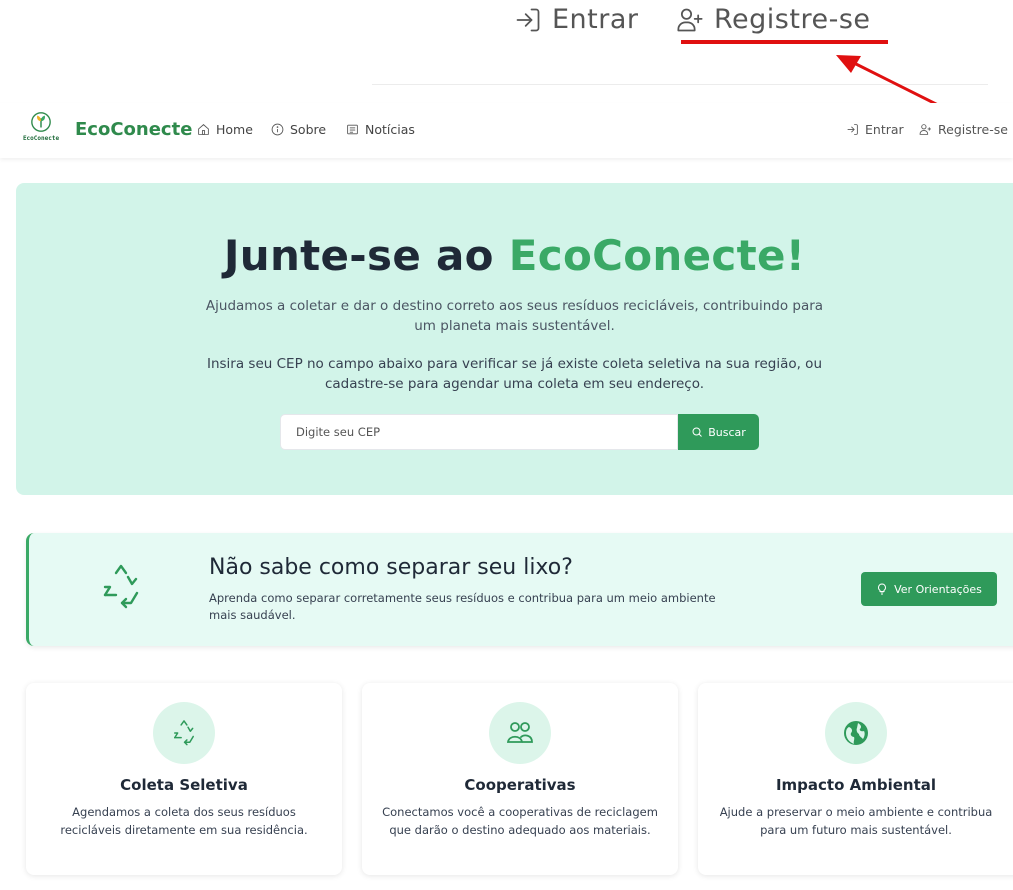 The image size is (1013, 890). What do you see at coordinates (884, 129) in the screenshot?
I see `nav-login-label: Entrar` at bounding box center [884, 129].